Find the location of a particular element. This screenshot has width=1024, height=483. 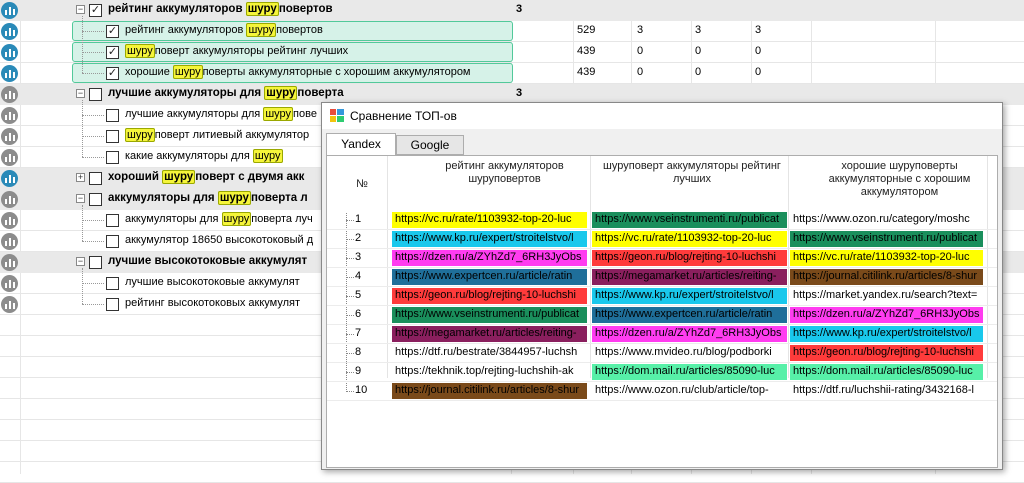

tree-group-row: − ✓ рейтинг аккумуляторов шуру повертов 3 is located at coordinates (512, 10).